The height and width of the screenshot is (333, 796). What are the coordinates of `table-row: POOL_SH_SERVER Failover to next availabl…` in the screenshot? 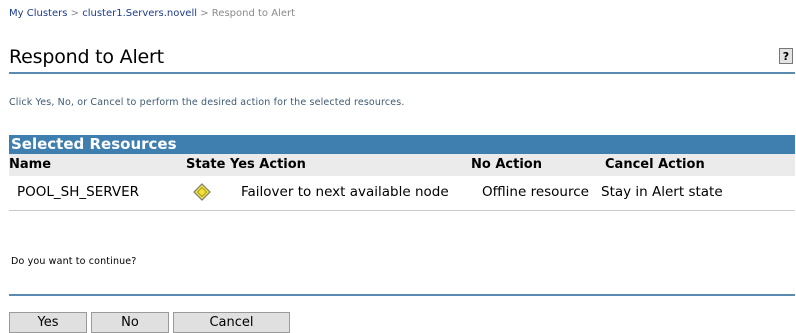 It's located at (402, 193).